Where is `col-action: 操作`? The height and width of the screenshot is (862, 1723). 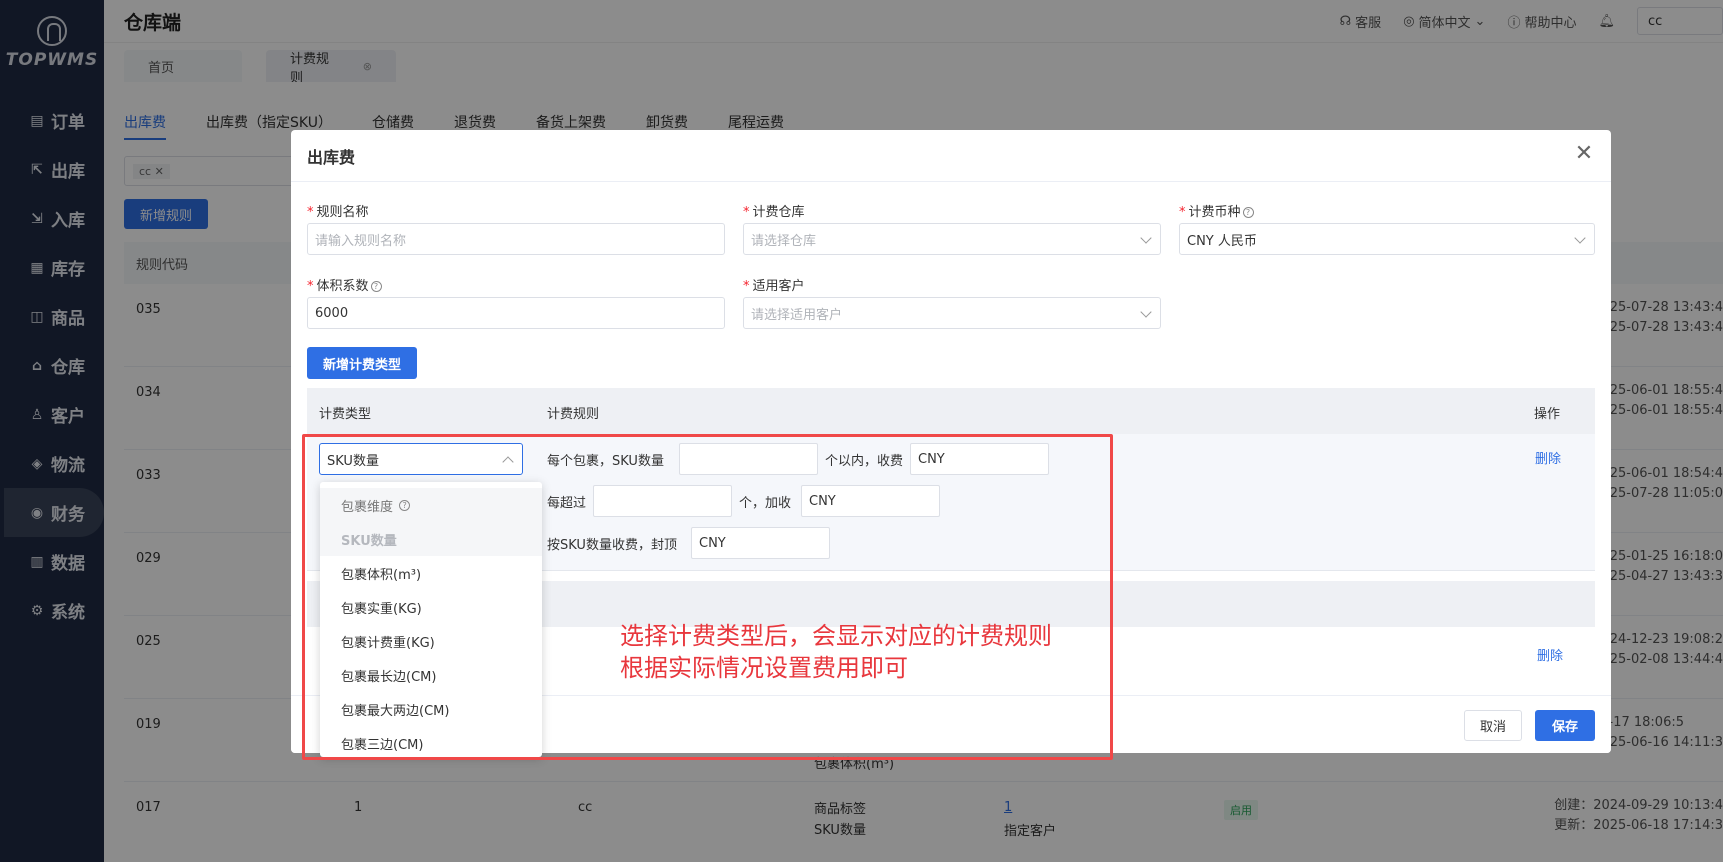 col-action: 操作 is located at coordinates (1547, 414).